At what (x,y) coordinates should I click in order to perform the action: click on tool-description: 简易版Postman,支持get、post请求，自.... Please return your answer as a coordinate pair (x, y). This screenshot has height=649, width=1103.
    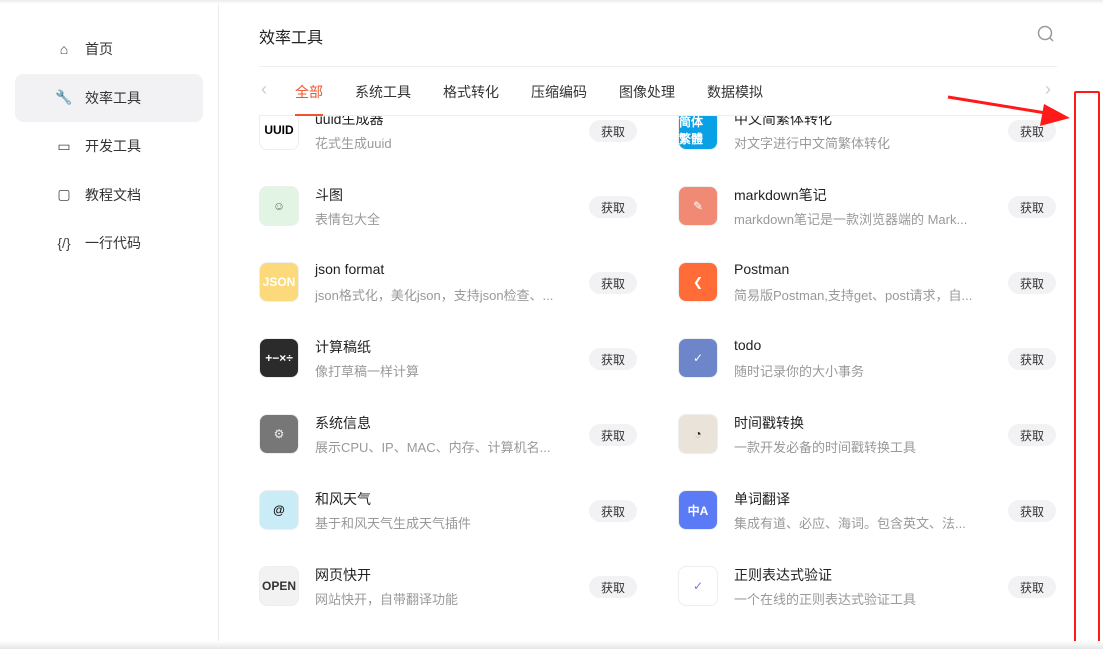
    Looking at the image, I should click on (853, 295).